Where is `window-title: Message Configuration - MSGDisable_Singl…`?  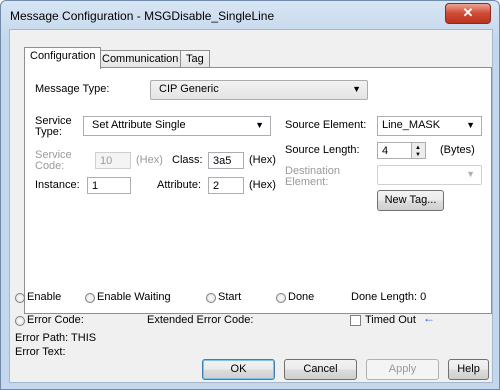
window-title: Message Configuration - MSGDisable_Singl… is located at coordinates (142, 16).